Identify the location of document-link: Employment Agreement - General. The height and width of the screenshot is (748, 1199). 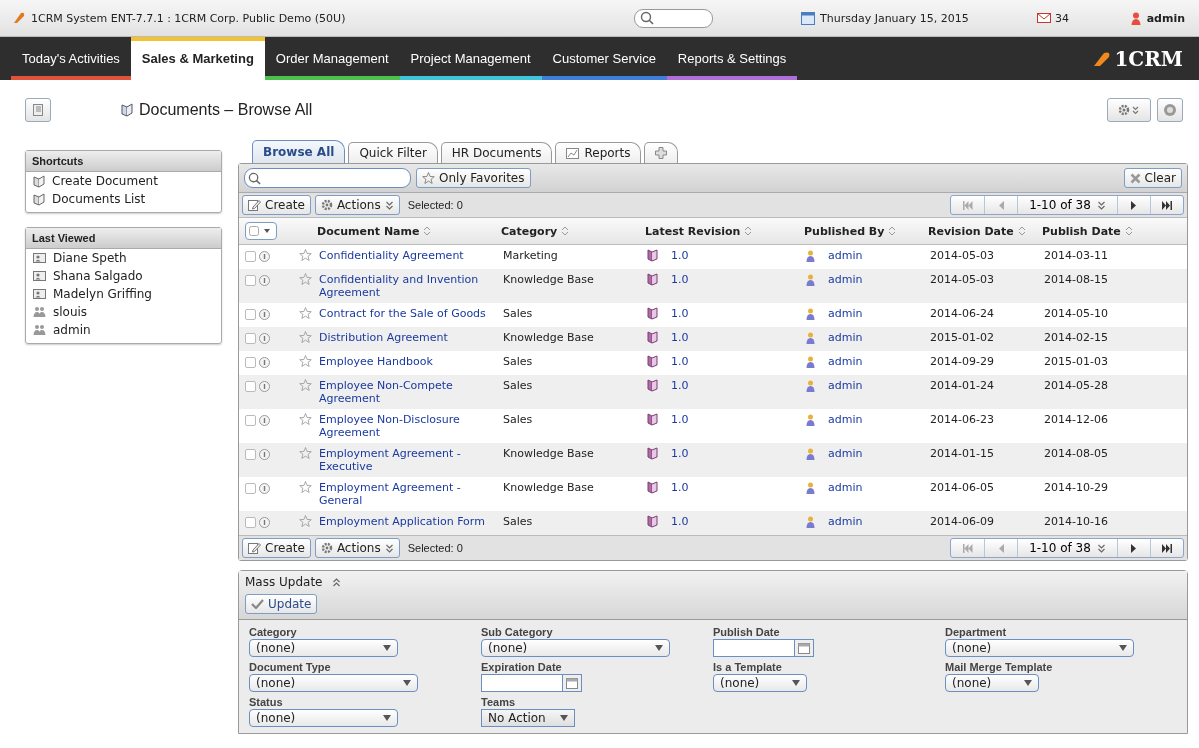
(409, 494).